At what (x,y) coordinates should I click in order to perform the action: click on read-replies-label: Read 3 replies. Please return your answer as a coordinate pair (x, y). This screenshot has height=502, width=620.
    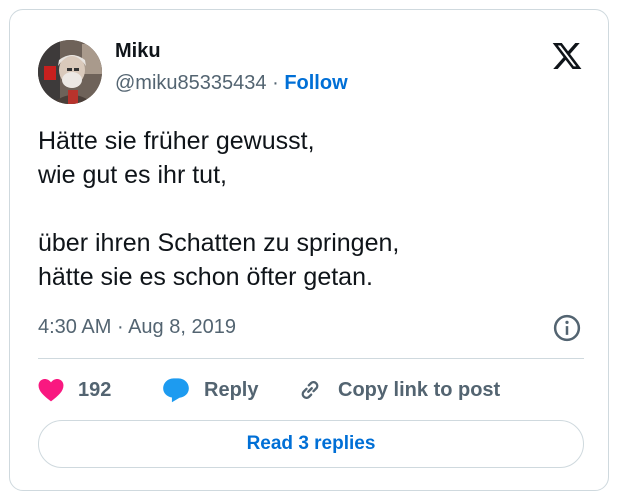
    Looking at the image, I should click on (311, 443).